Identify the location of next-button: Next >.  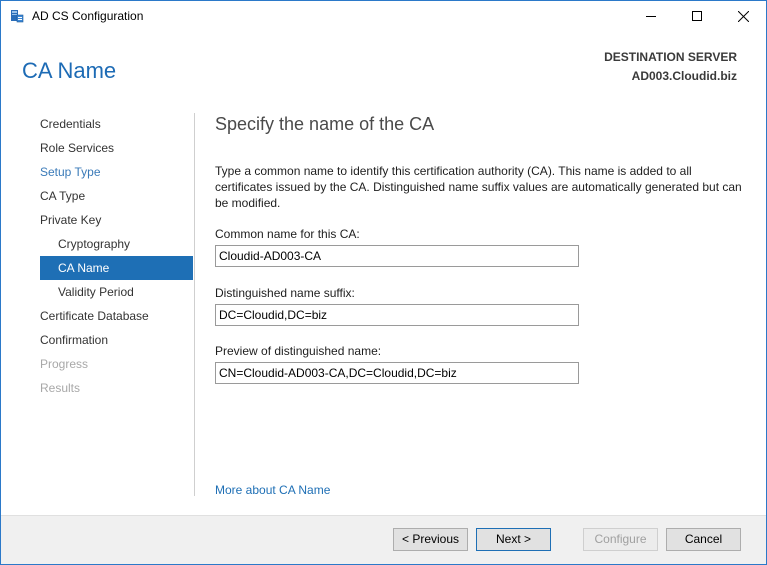
(513, 539).